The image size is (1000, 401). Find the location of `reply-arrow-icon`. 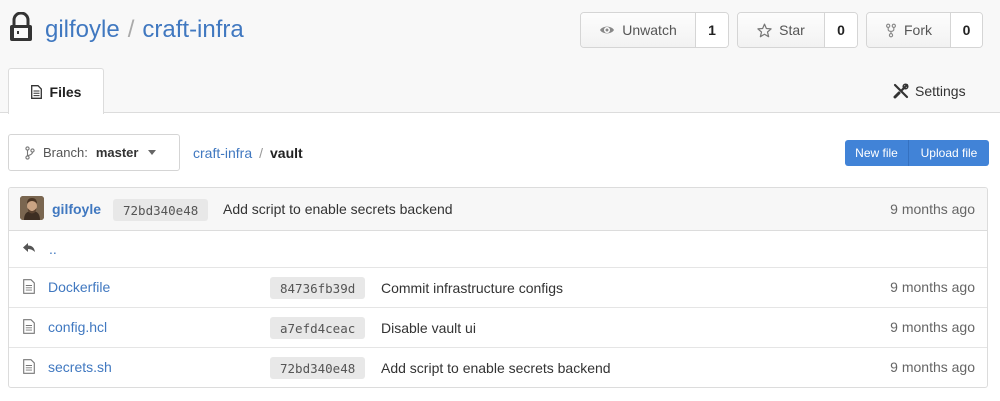

reply-arrow-icon is located at coordinates (29, 247).